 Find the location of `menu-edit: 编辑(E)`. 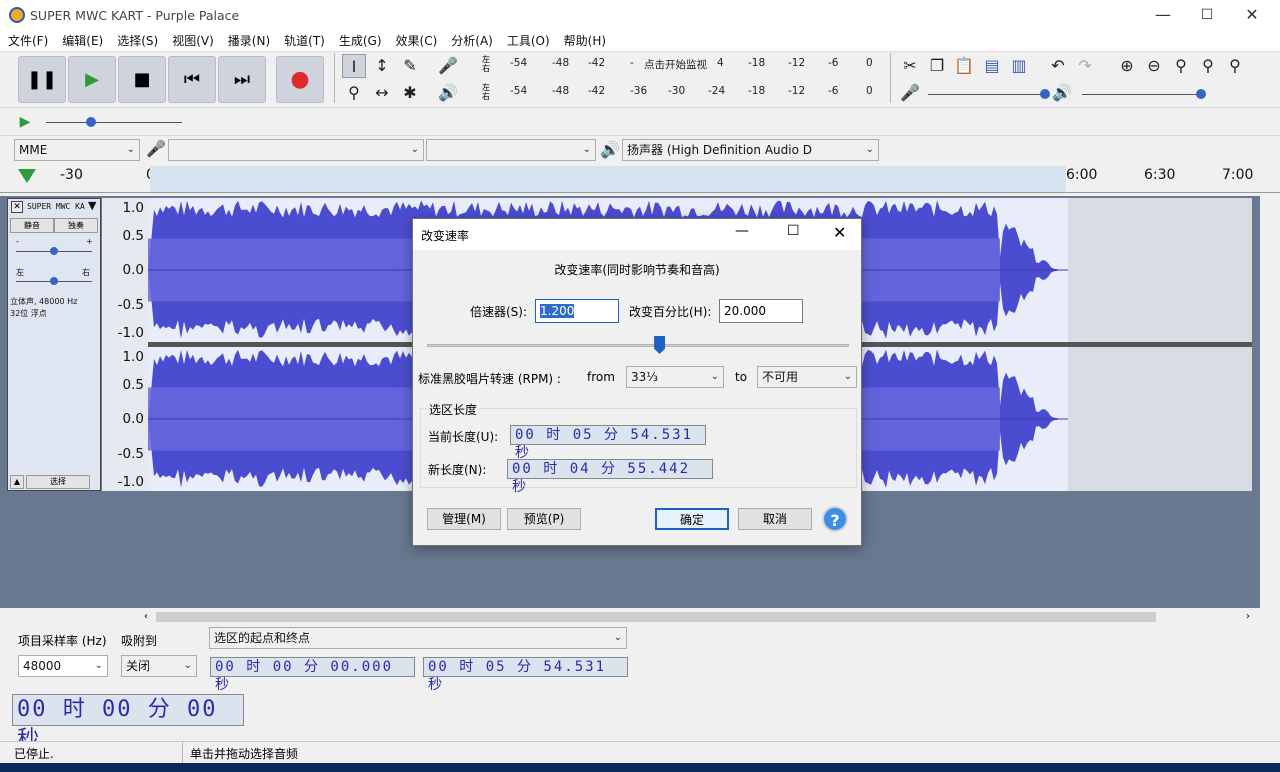

menu-edit: 编辑(E) is located at coordinates (82, 40).